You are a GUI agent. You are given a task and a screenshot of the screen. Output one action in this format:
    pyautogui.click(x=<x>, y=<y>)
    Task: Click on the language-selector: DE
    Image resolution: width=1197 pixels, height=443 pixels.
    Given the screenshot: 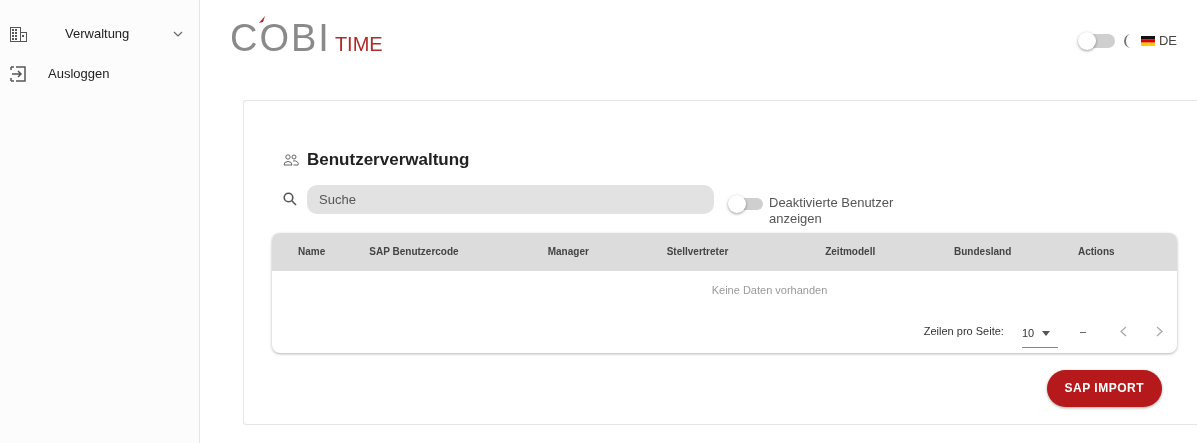 What is the action you would take?
    pyautogui.click(x=1158, y=41)
    